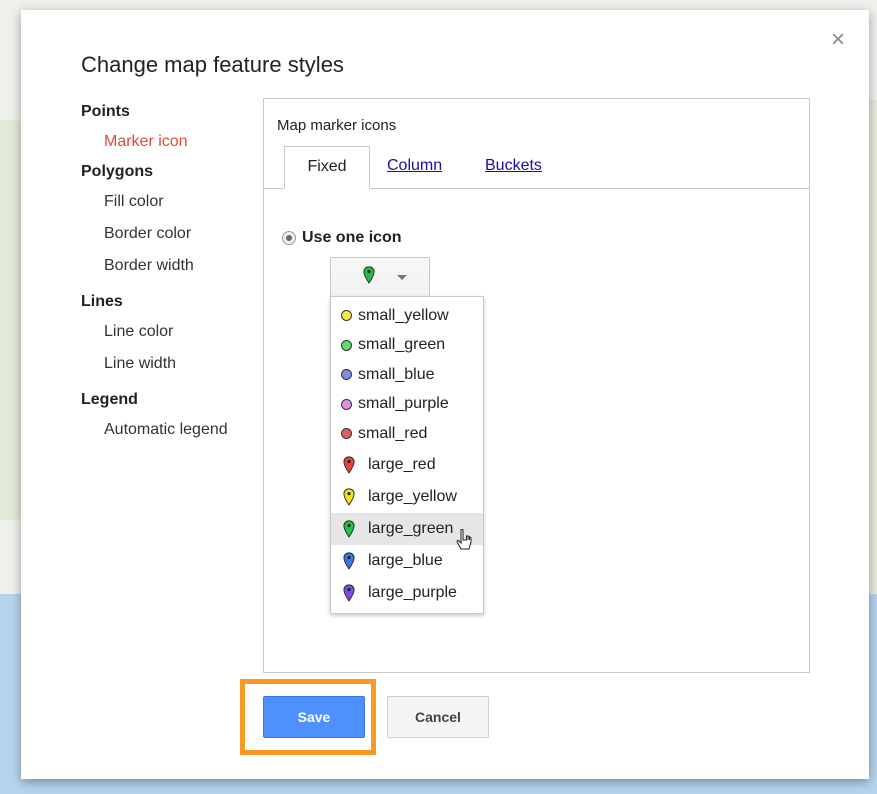  What do you see at coordinates (414, 167) in the screenshot?
I see `tab-column: Column` at bounding box center [414, 167].